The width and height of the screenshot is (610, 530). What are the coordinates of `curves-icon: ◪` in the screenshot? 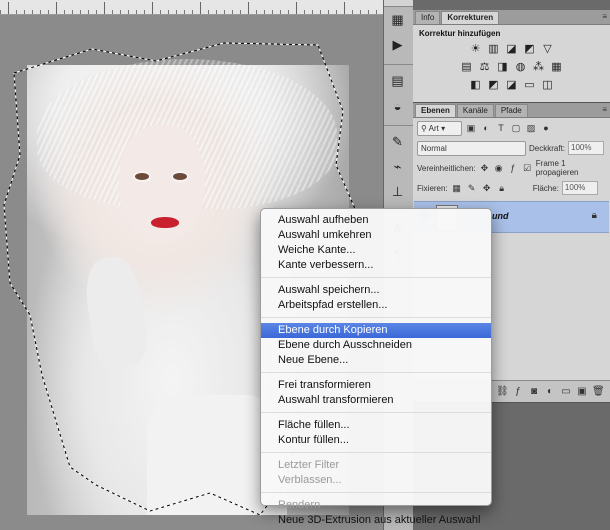 It's located at (512, 49).